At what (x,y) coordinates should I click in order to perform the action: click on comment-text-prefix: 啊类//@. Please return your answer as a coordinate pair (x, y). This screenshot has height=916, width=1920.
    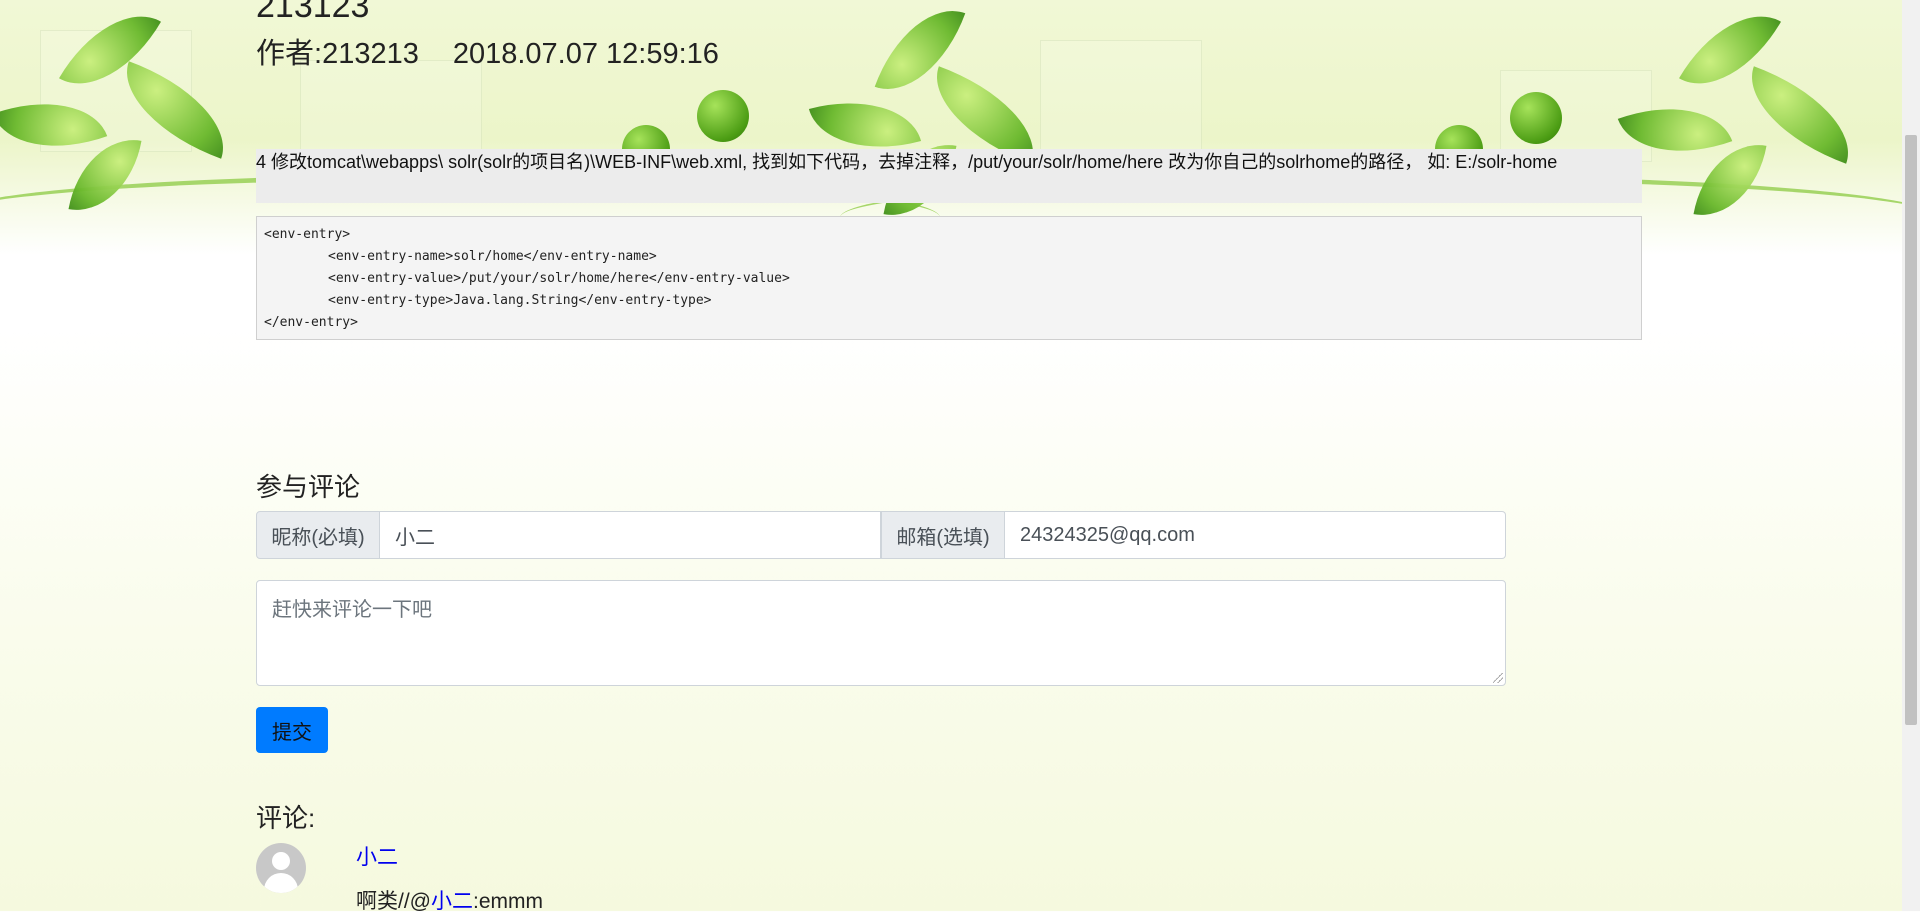
    Looking at the image, I should click on (393, 901).